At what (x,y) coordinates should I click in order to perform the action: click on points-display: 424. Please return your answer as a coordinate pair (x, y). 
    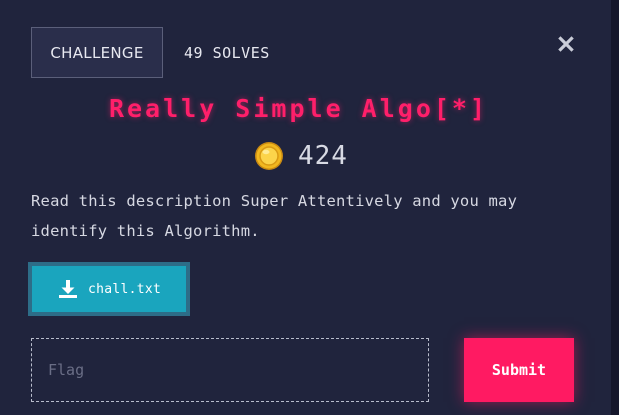
    Looking at the image, I should click on (301, 156).